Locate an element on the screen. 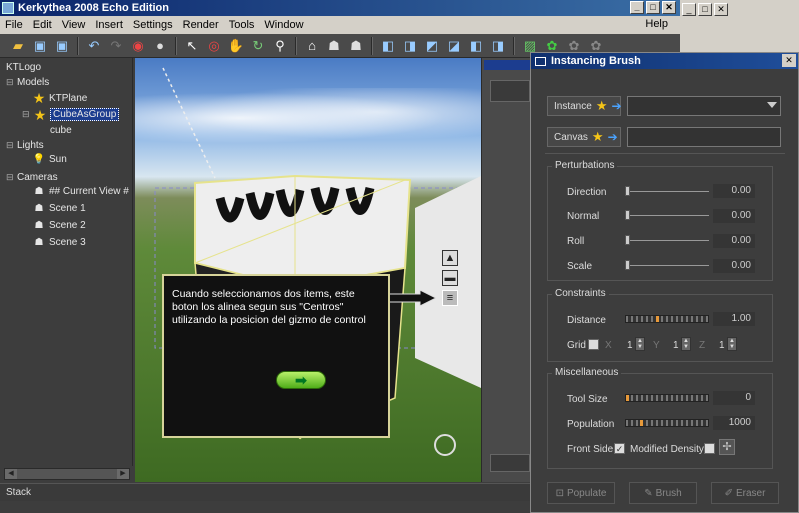 The height and width of the screenshot is (513, 799). tree-item-cubeasgroup: ⊟ ★ CubeAsGroup is located at coordinates (71, 115).